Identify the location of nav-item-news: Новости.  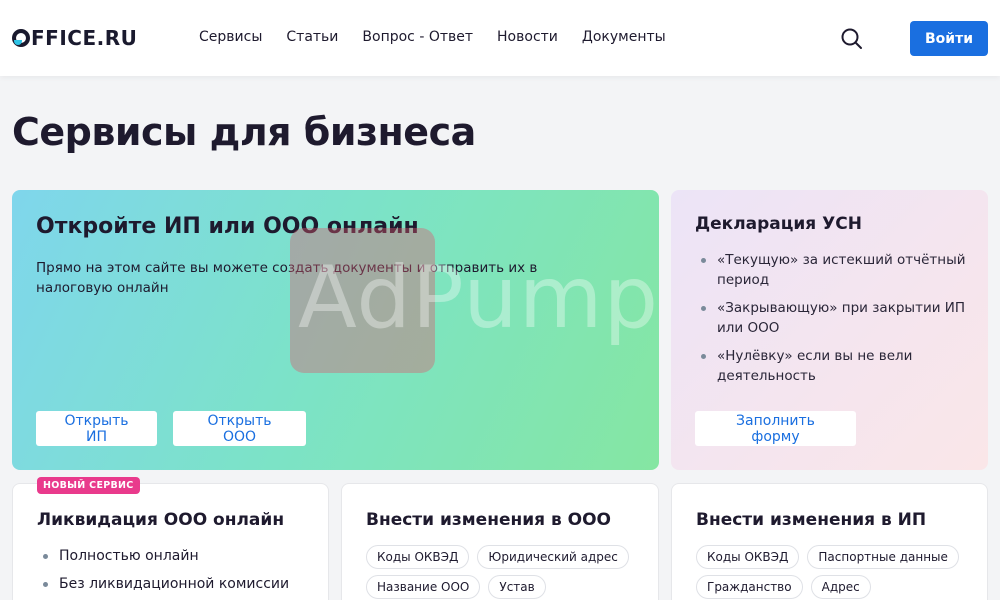
(527, 37).